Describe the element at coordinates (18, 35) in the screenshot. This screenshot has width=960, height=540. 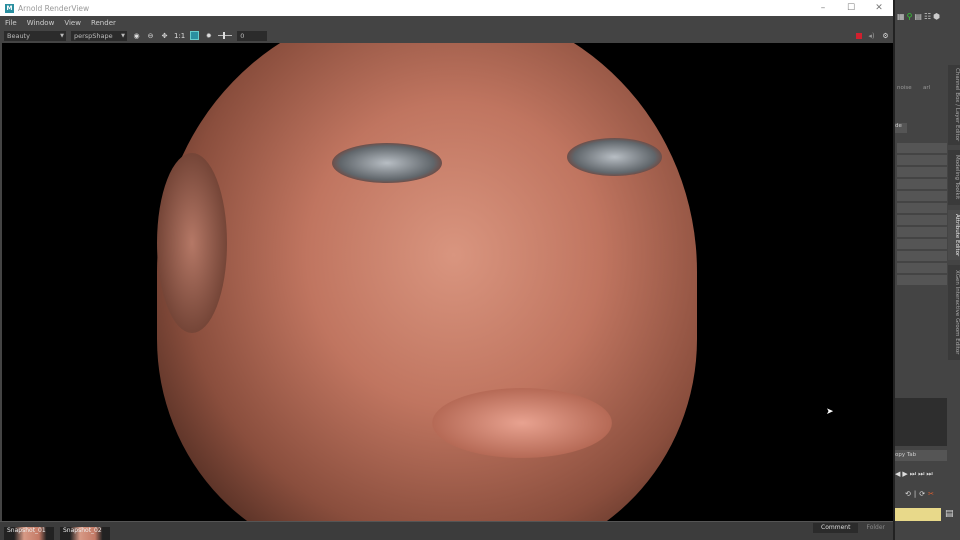
I see `aov-value: Beauty` at that location.